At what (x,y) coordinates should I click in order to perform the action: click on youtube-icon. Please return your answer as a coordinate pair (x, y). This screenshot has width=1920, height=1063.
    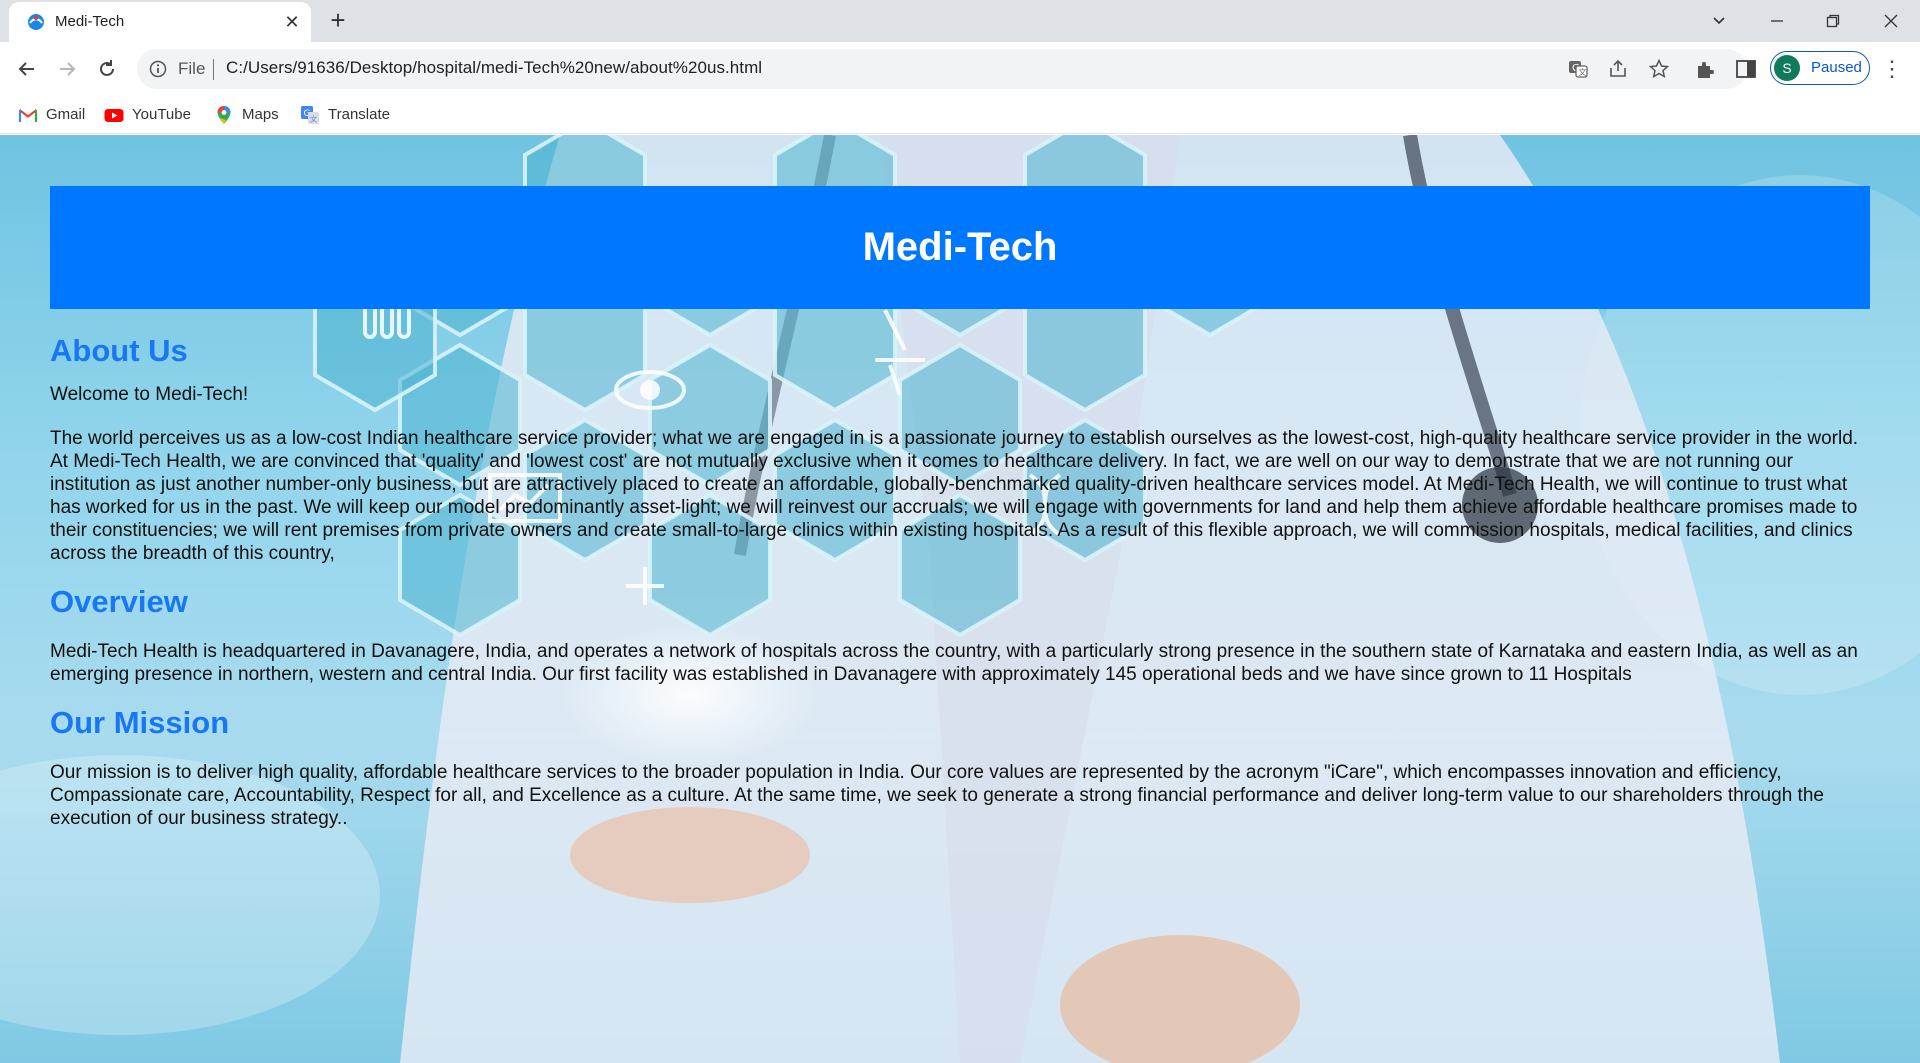
    Looking at the image, I should click on (114, 115).